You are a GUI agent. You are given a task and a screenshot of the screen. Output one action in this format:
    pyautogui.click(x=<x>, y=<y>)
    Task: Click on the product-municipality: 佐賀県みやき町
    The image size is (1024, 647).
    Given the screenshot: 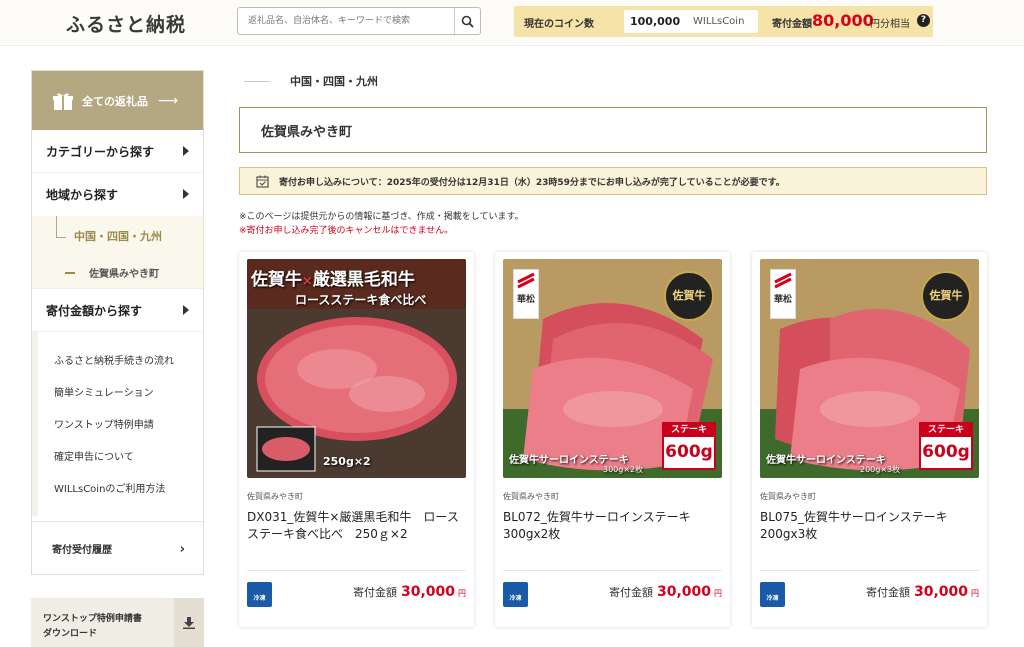 What is the action you would take?
    pyautogui.click(x=275, y=496)
    